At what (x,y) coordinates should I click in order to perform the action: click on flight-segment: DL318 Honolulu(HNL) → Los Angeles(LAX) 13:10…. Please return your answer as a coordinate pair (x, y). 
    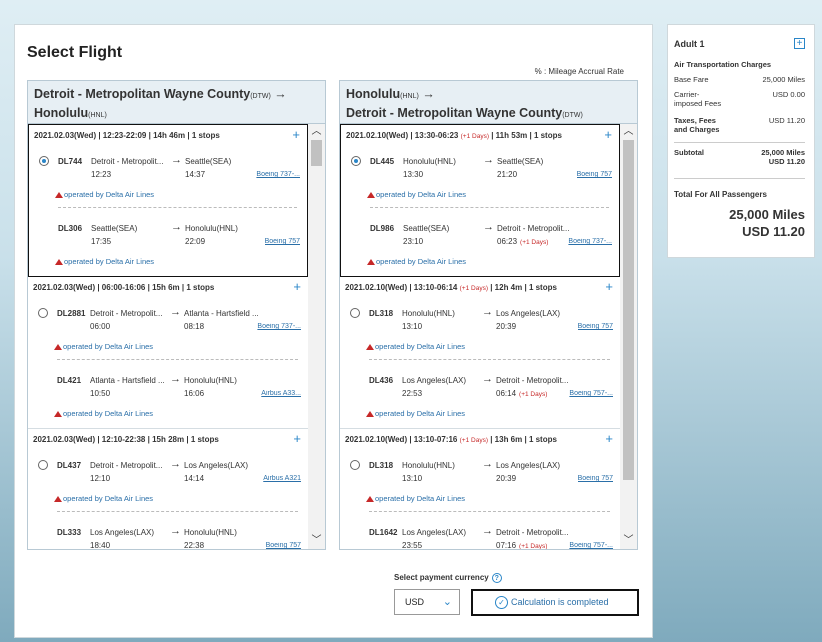
    Looking at the image, I should click on (480, 319).